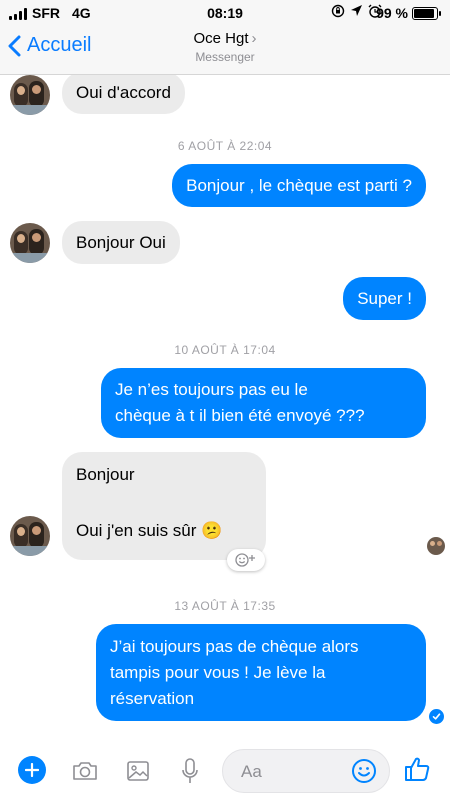 The image size is (450, 800). What do you see at coordinates (149, 530) in the screenshot?
I see `message-line: Oui j'en suis sûr 😕` at bounding box center [149, 530].